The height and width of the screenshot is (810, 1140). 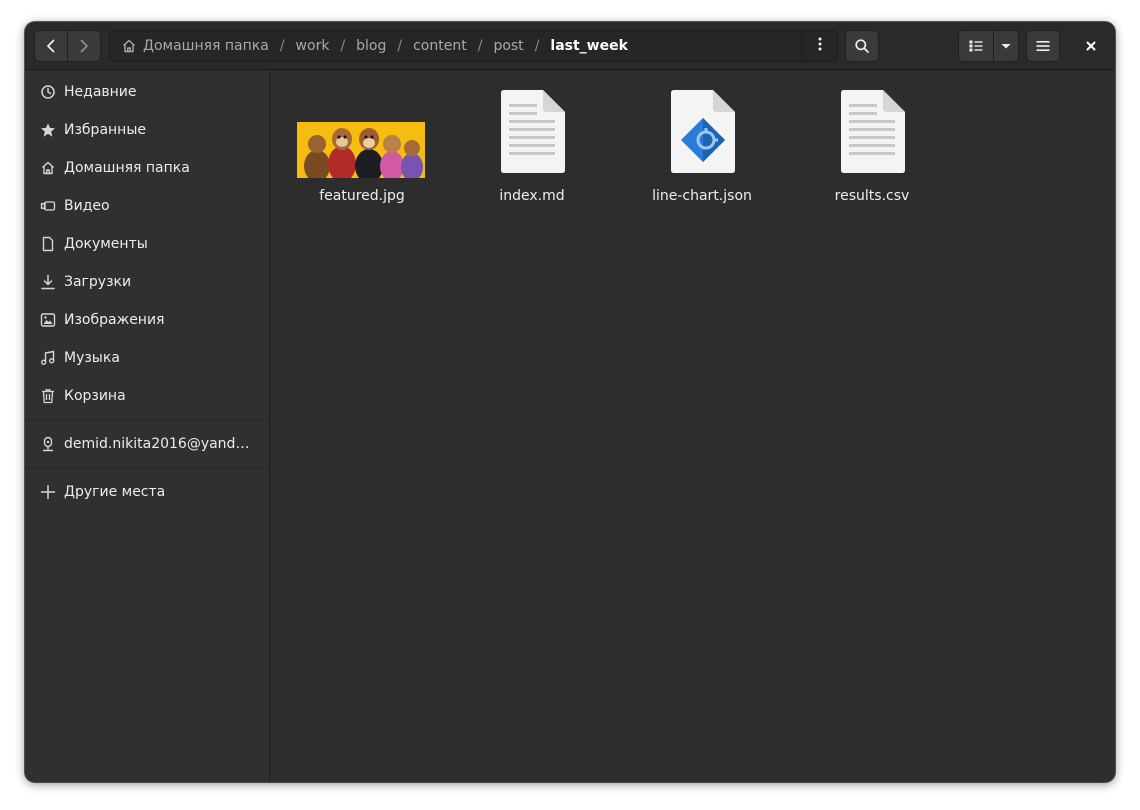 What do you see at coordinates (48, 130) in the screenshot?
I see `star-icon` at bounding box center [48, 130].